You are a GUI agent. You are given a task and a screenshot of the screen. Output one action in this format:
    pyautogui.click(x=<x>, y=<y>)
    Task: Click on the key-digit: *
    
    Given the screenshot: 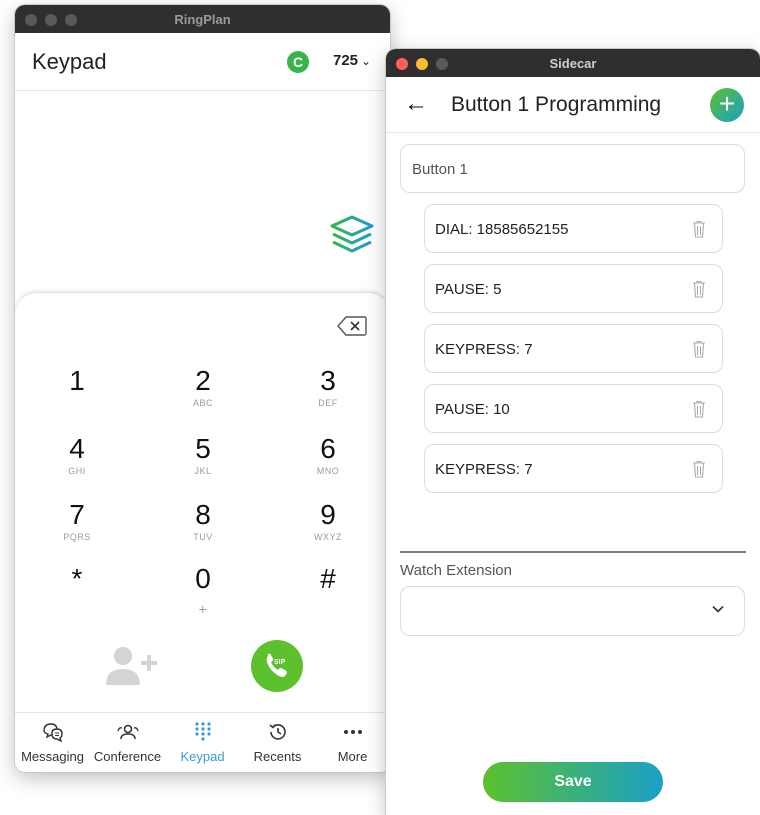 What is the action you would take?
    pyautogui.click(x=77, y=578)
    